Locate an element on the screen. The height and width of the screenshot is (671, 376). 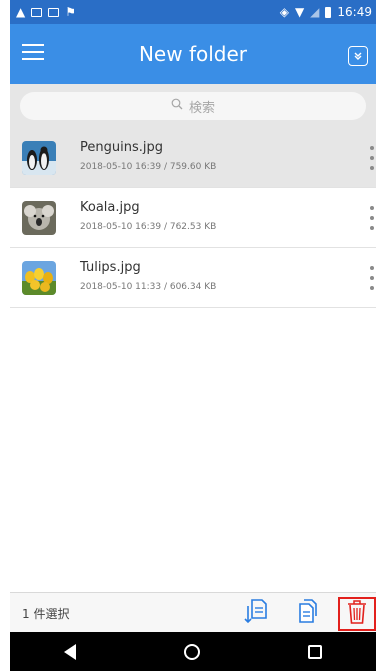
home-icon is located at coordinates (192, 651).